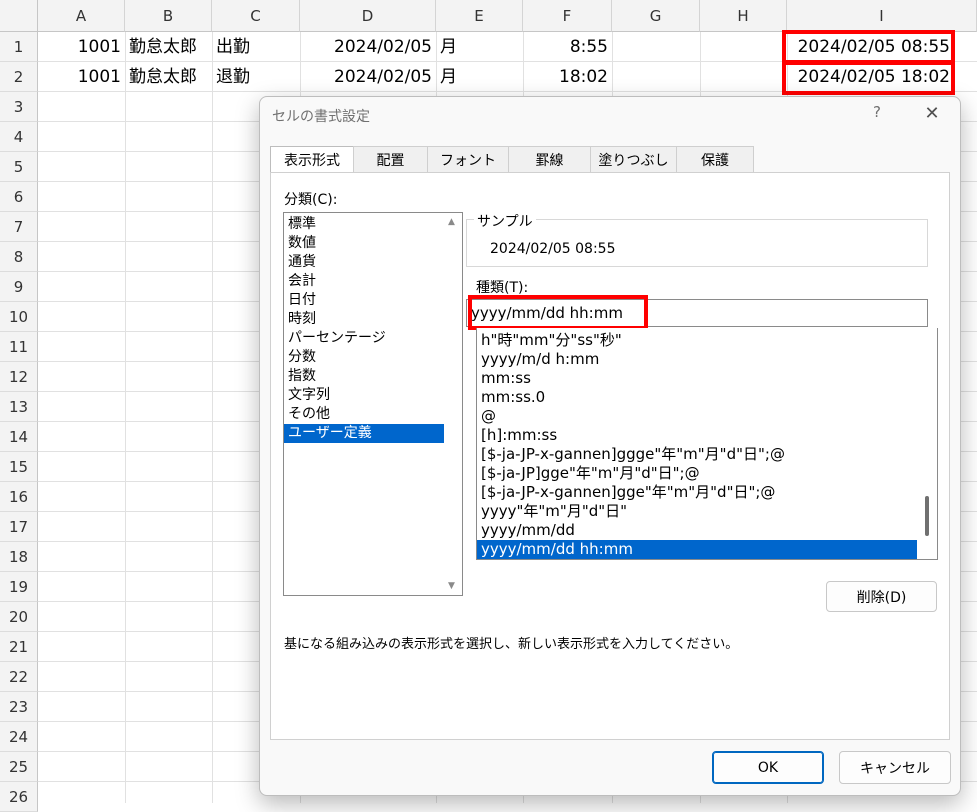 This screenshot has width=977, height=812. Describe the element at coordinates (390, 159) in the screenshot. I see `tab-alignment: 配置` at that location.